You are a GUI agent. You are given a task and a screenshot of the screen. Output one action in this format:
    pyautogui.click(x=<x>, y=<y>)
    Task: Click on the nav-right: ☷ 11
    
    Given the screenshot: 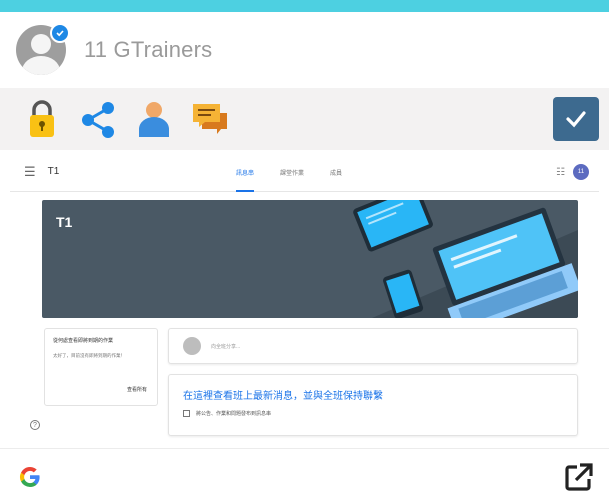 What is the action you would take?
    pyautogui.click(x=572, y=172)
    